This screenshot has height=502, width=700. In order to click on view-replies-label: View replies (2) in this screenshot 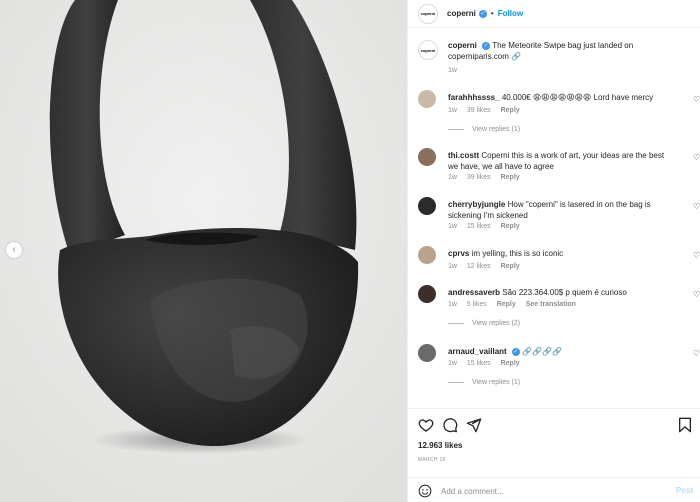, I will do `click(496, 323)`.